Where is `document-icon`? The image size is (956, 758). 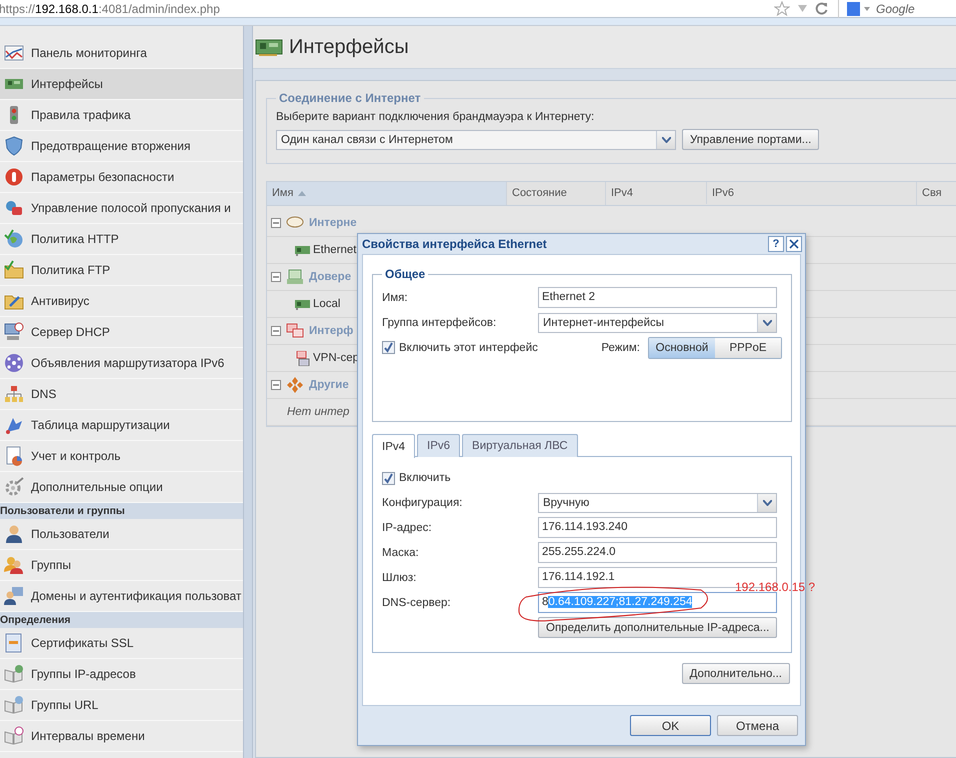
document-icon is located at coordinates (14, 456).